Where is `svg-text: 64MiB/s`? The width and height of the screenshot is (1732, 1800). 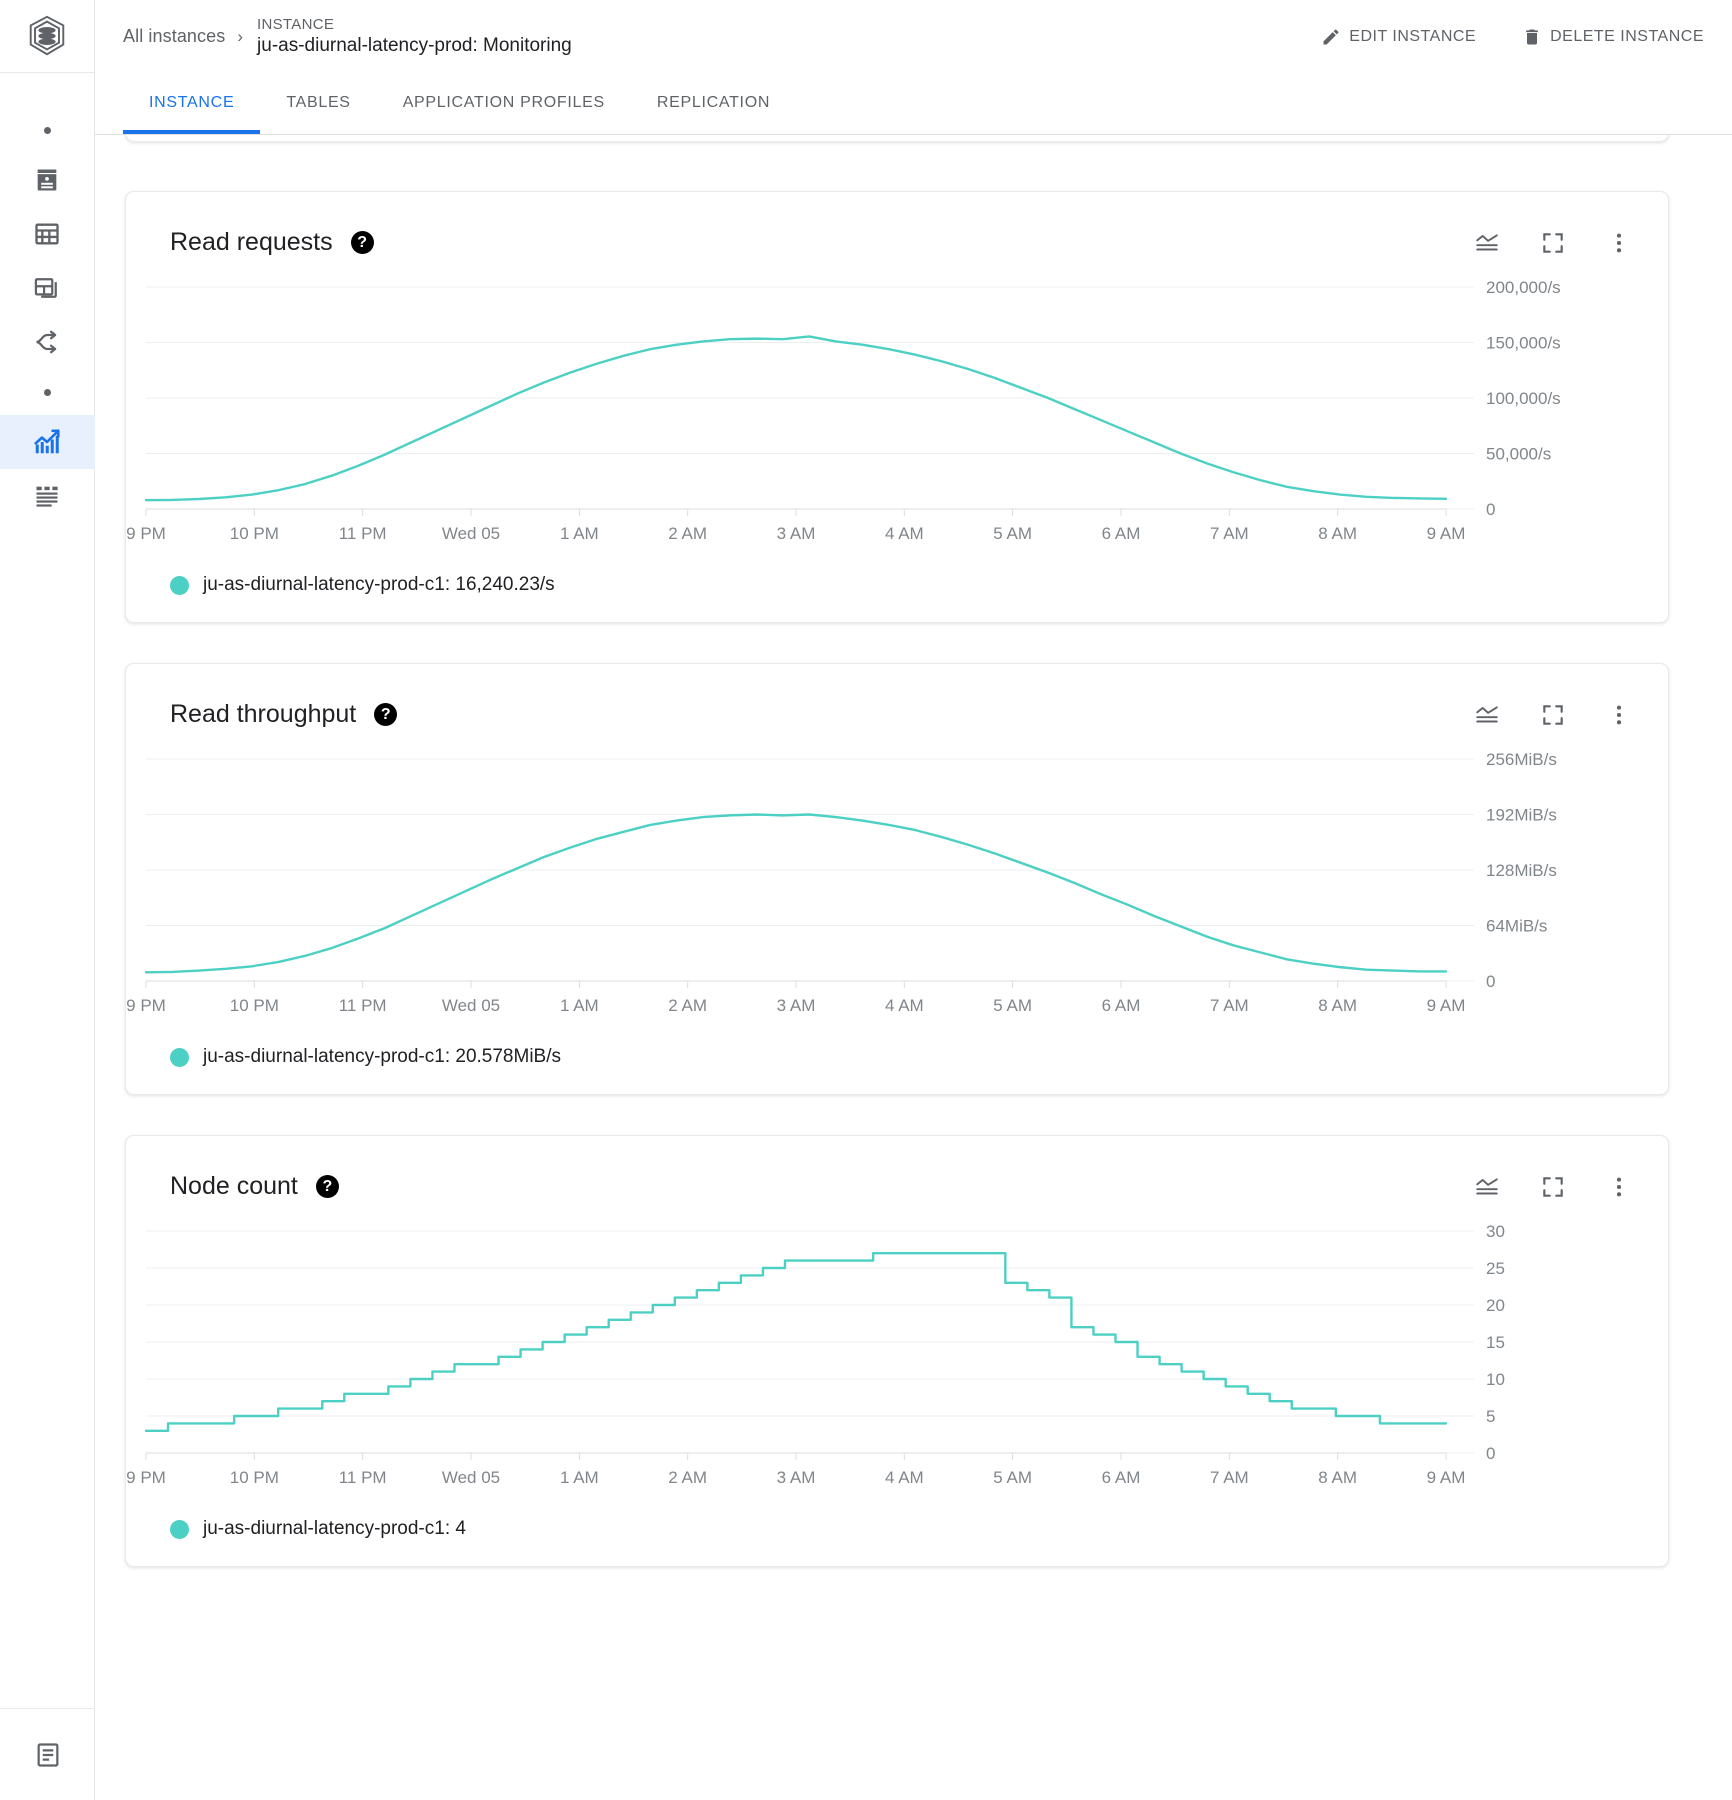 svg-text: 64MiB/s is located at coordinates (1516, 926).